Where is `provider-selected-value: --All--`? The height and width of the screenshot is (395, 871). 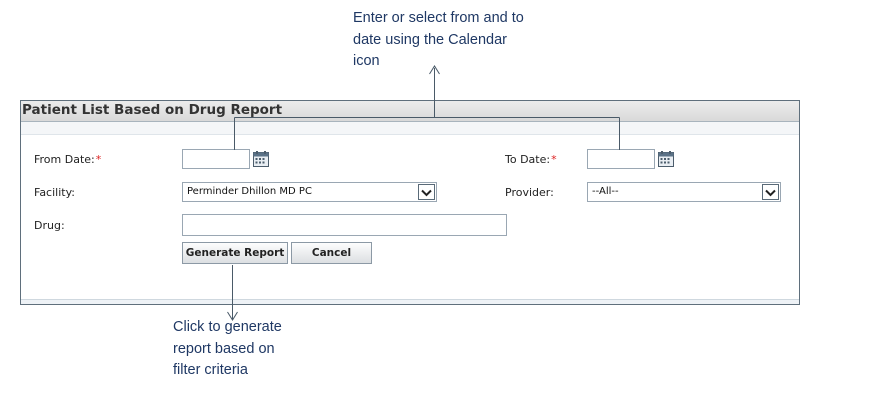 provider-selected-value: --All-- is located at coordinates (605, 191).